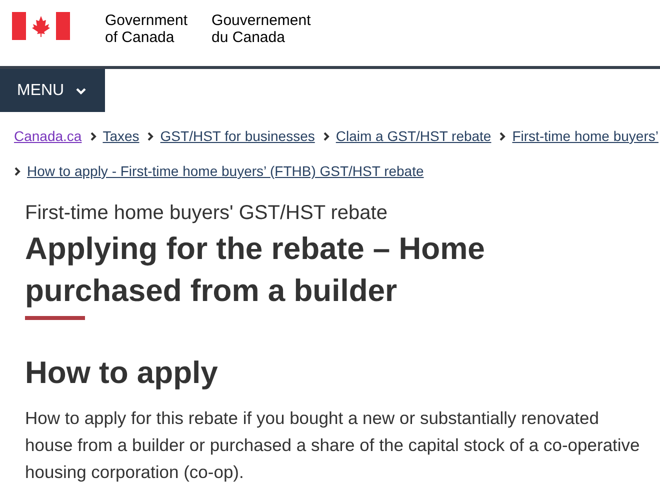 This screenshot has height=496, width=660. What do you see at coordinates (249, 37) in the screenshot?
I see `government-name: du Canada` at bounding box center [249, 37].